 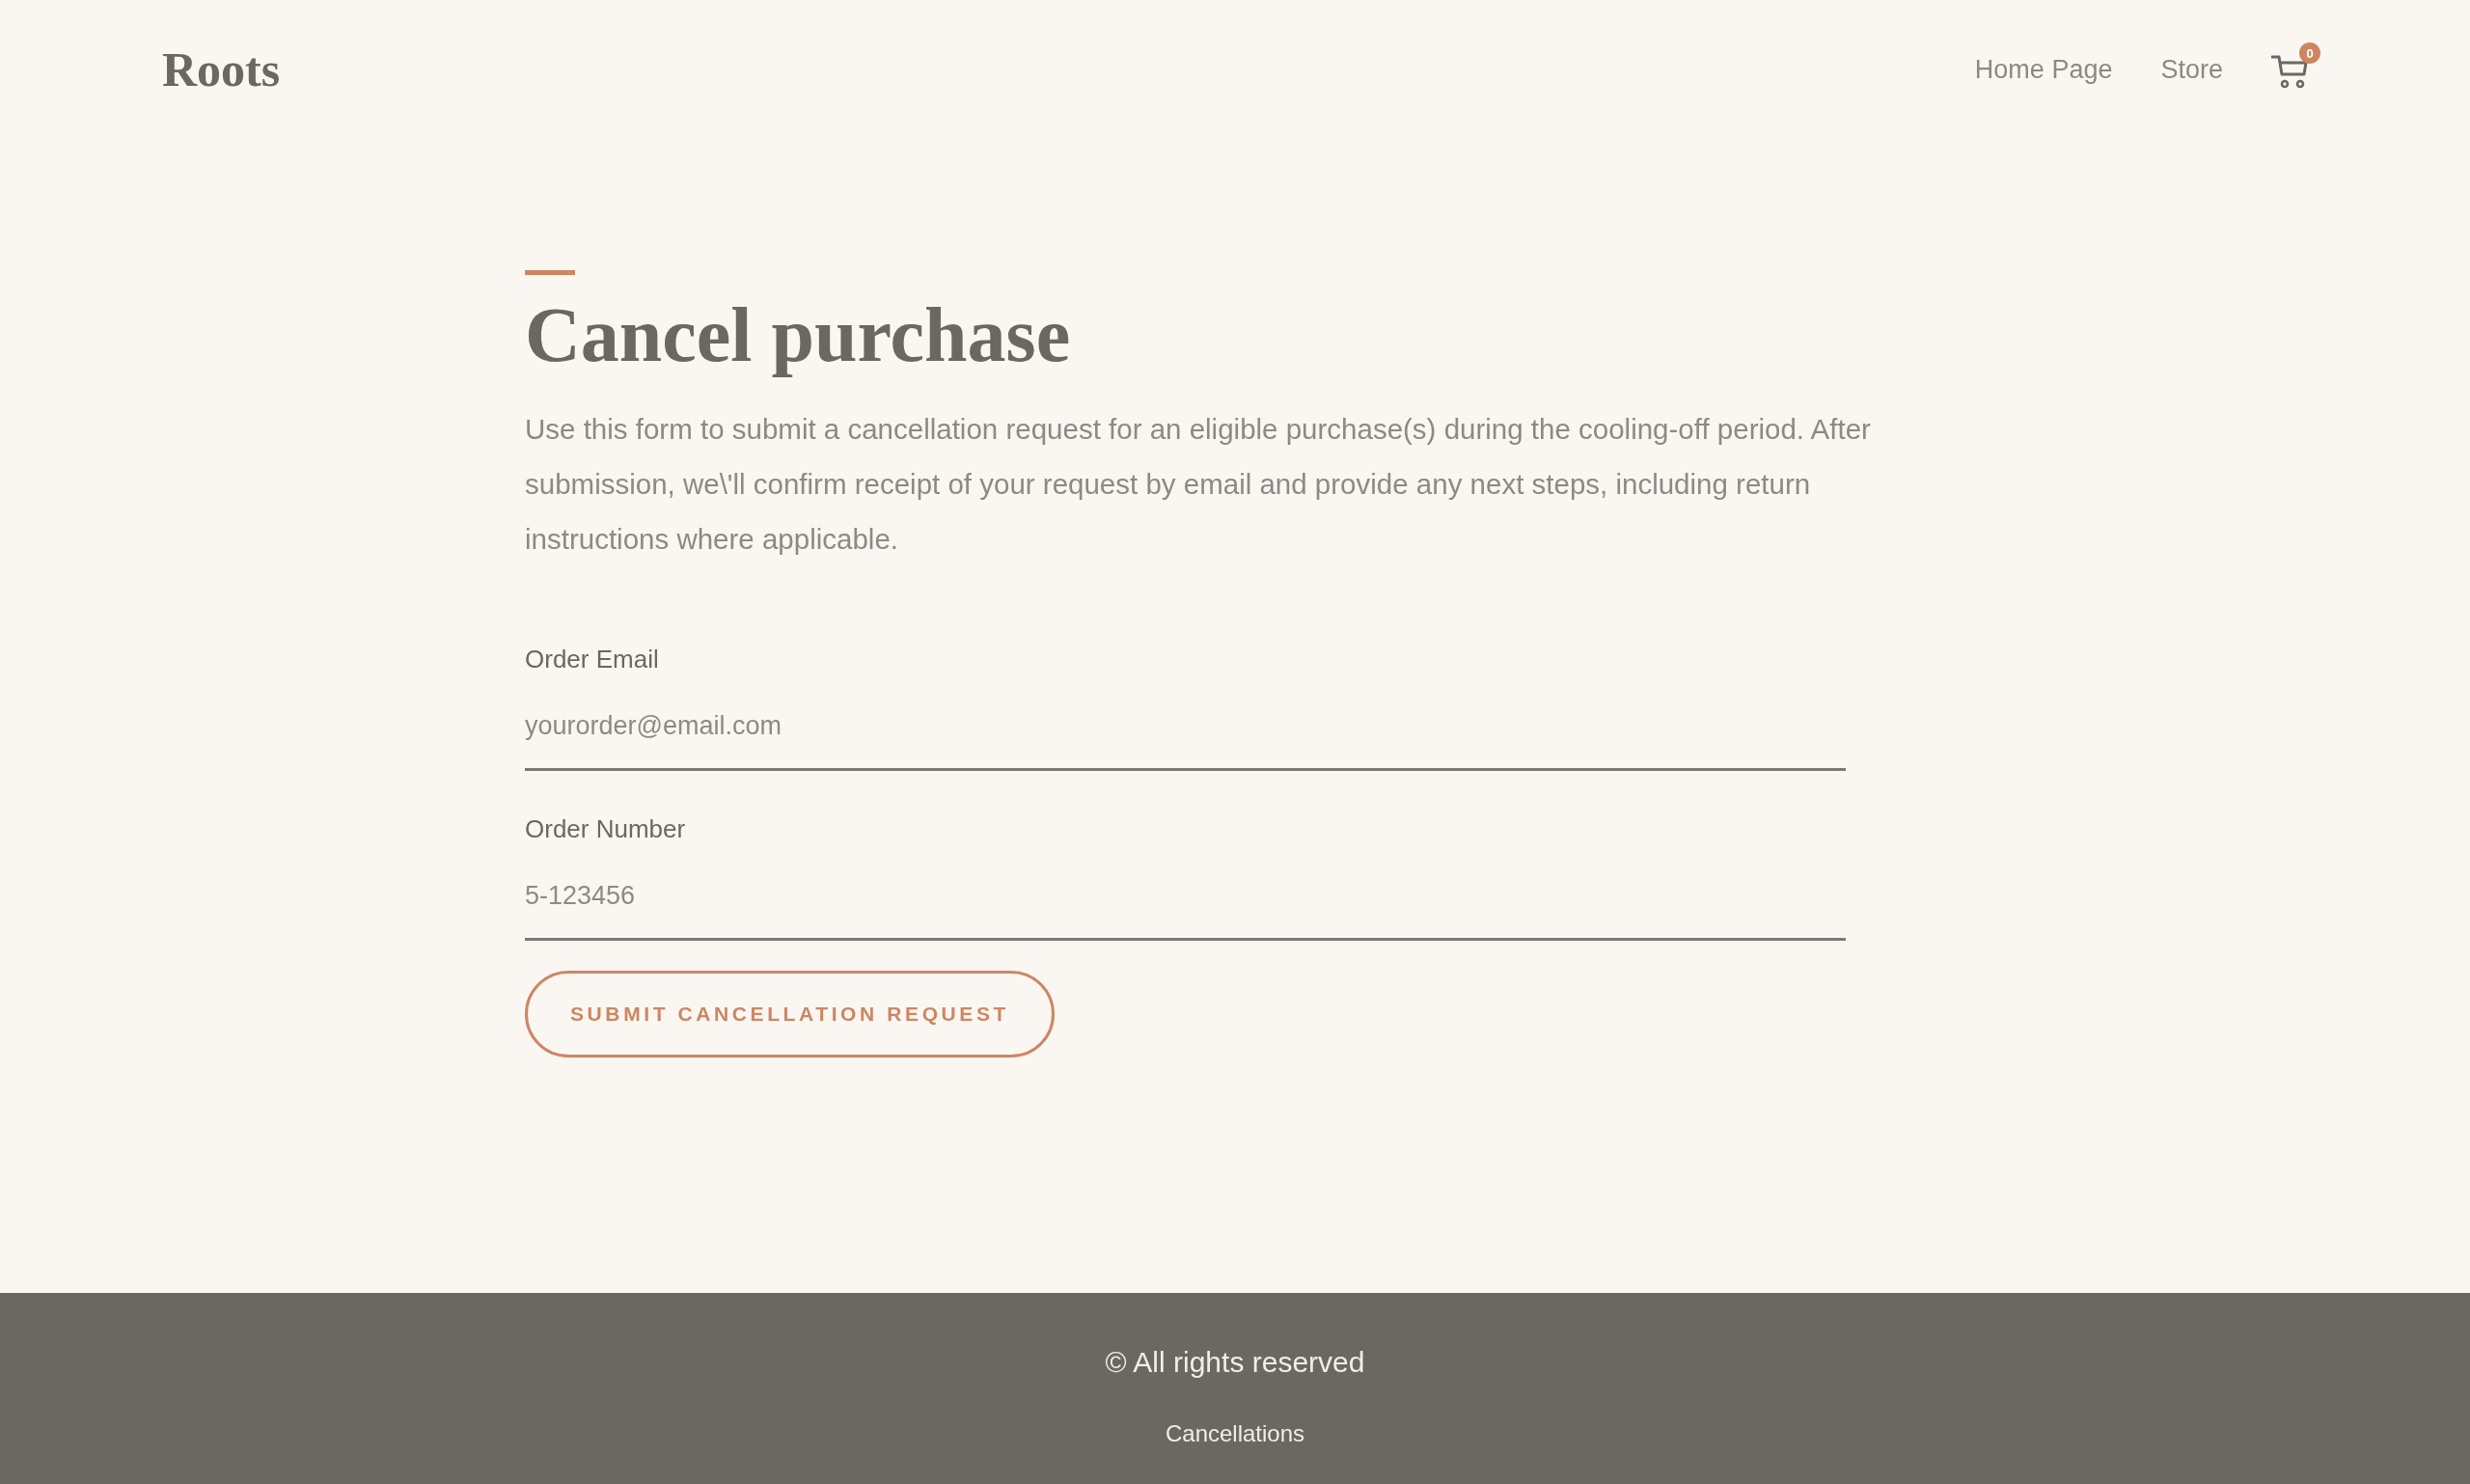 What do you see at coordinates (1198, 484) in the screenshot?
I see `intro-paragraph: Use this form to submit a cancellation request for an eligible purchase(s) during the cooling-off period. After submission, we\'ll confirm receipt of your request by email and provide any next steps, including return instructions where applicable.` at bounding box center [1198, 484].